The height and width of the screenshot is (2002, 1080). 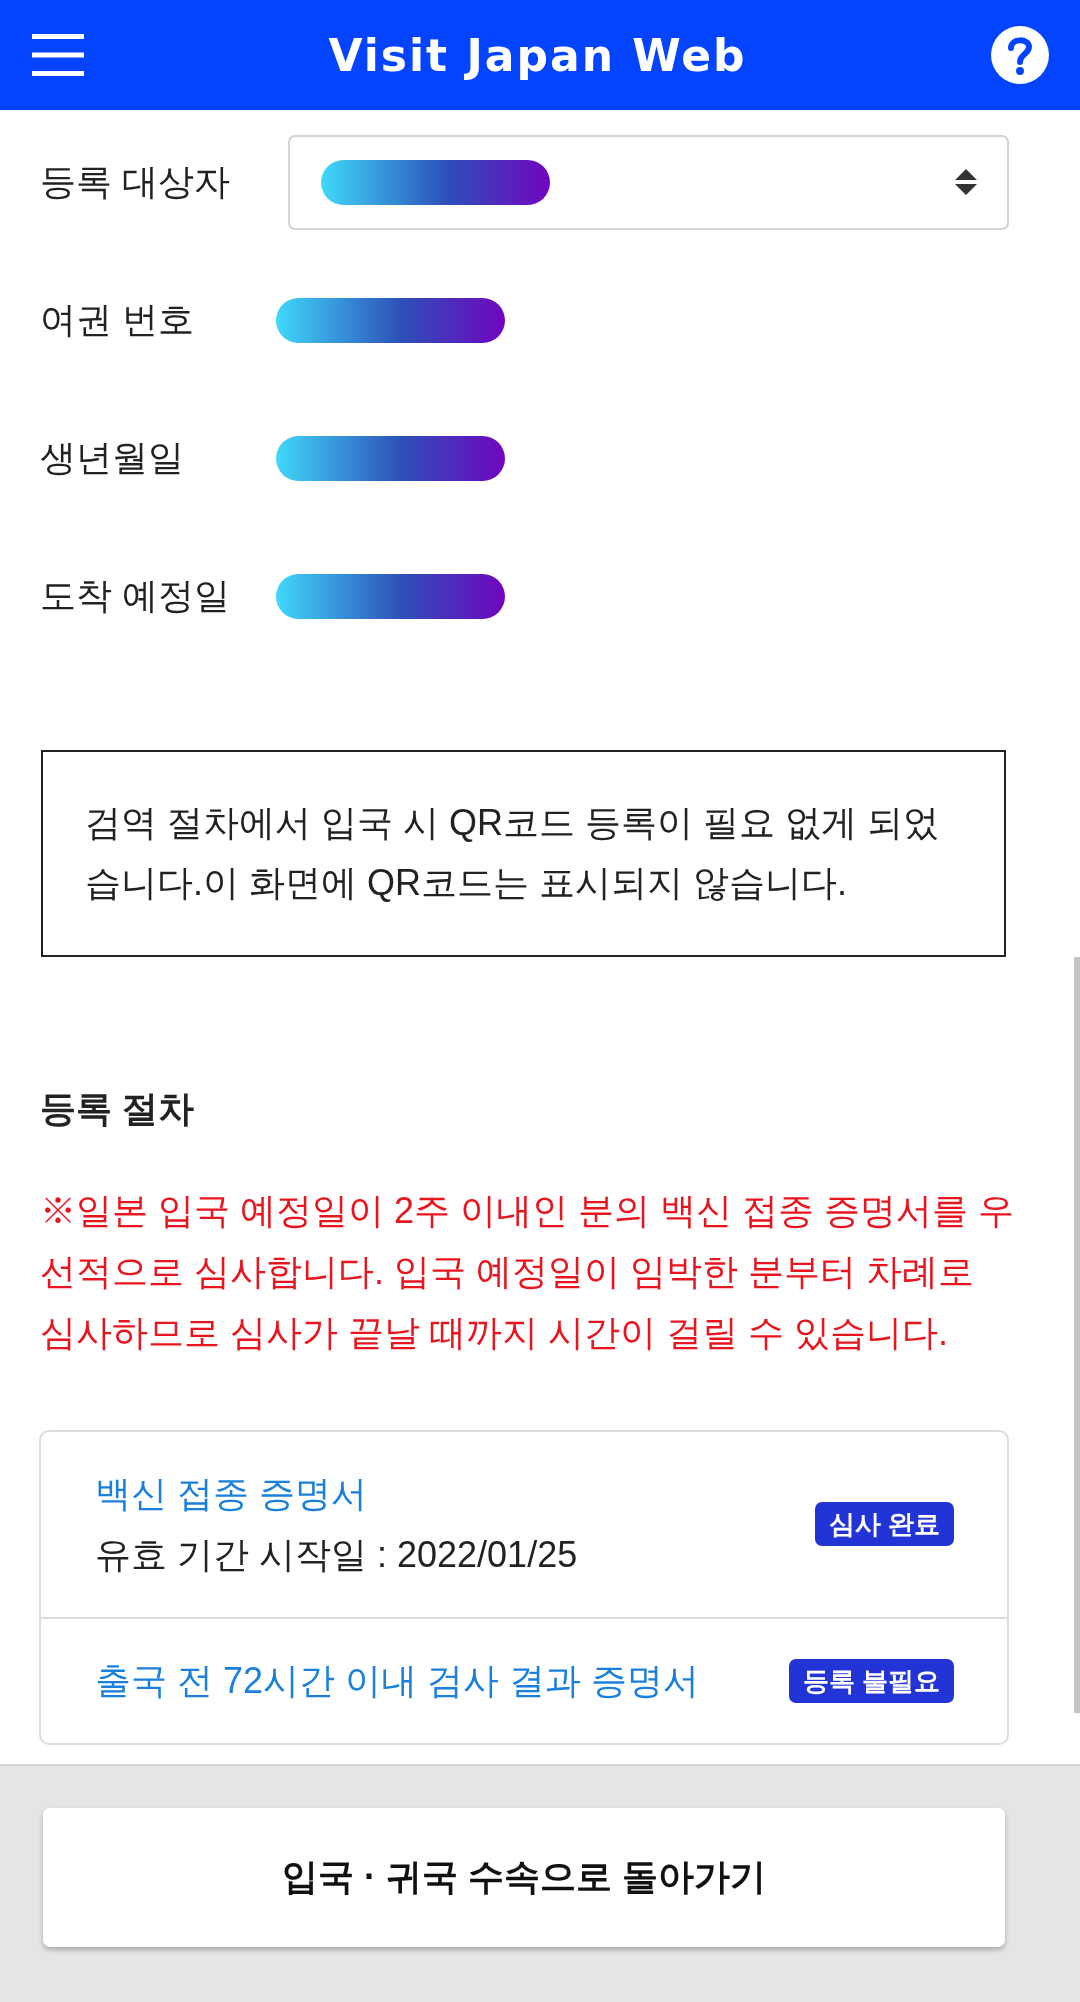 What do you see at coordinates (397, 1680) in the screenshot?
I see `document-link: 출국 전 72시간 이내 검사 결과 증명서` at bounding box center [397, 1680].